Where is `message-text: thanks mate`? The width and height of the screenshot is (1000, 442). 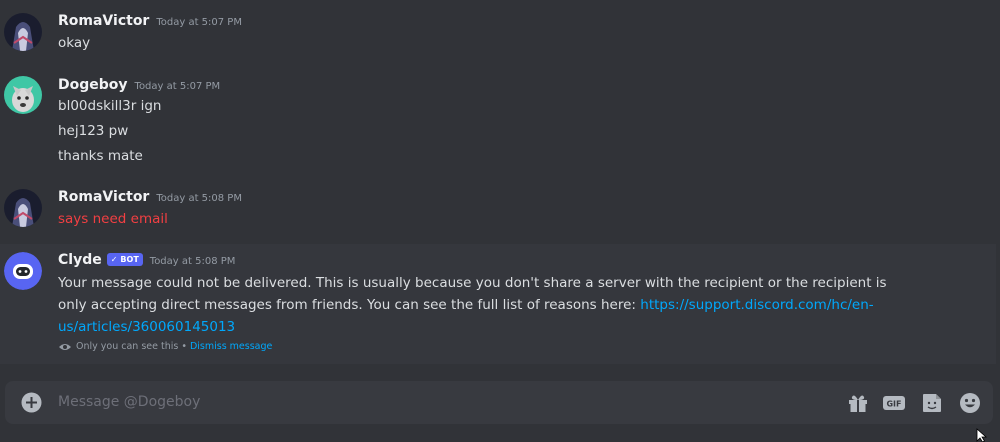
message-text: thanks mate is located at coordinates (100, 156).